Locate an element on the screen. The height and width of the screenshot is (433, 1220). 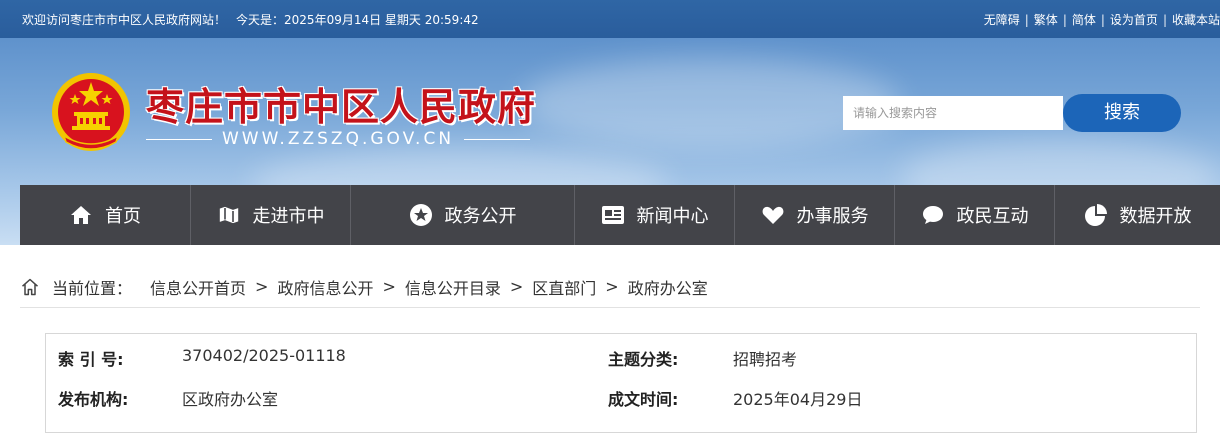
map-icon is located at coordinates (228, 215).